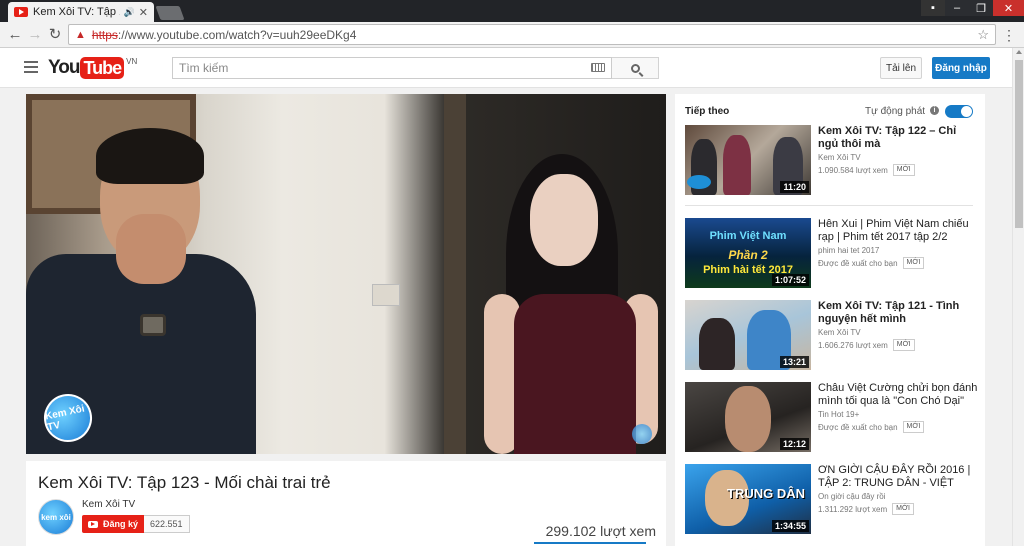  What do you see at coordinates (838, 414) in the screenshot?
I see `rec-channel: Tin Hot 19+` at bounding box center [838, 414].